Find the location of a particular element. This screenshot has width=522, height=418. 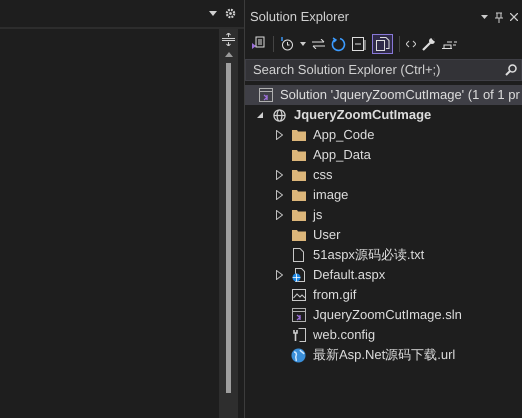

preview-icon is located at coordinates (449, 44).